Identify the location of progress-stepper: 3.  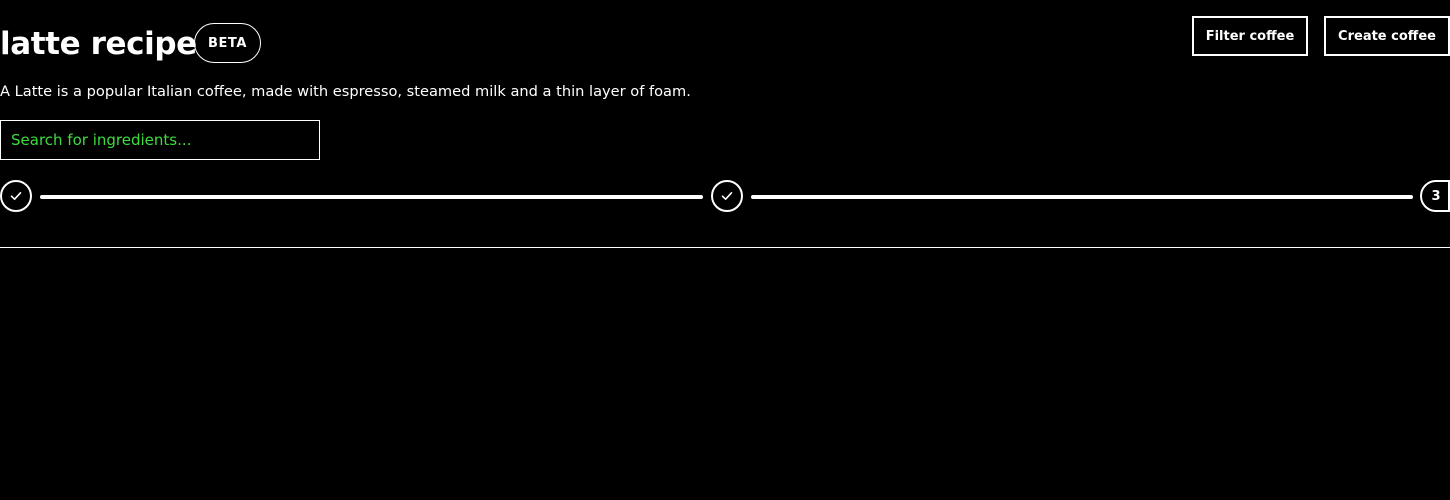
(725, 196).